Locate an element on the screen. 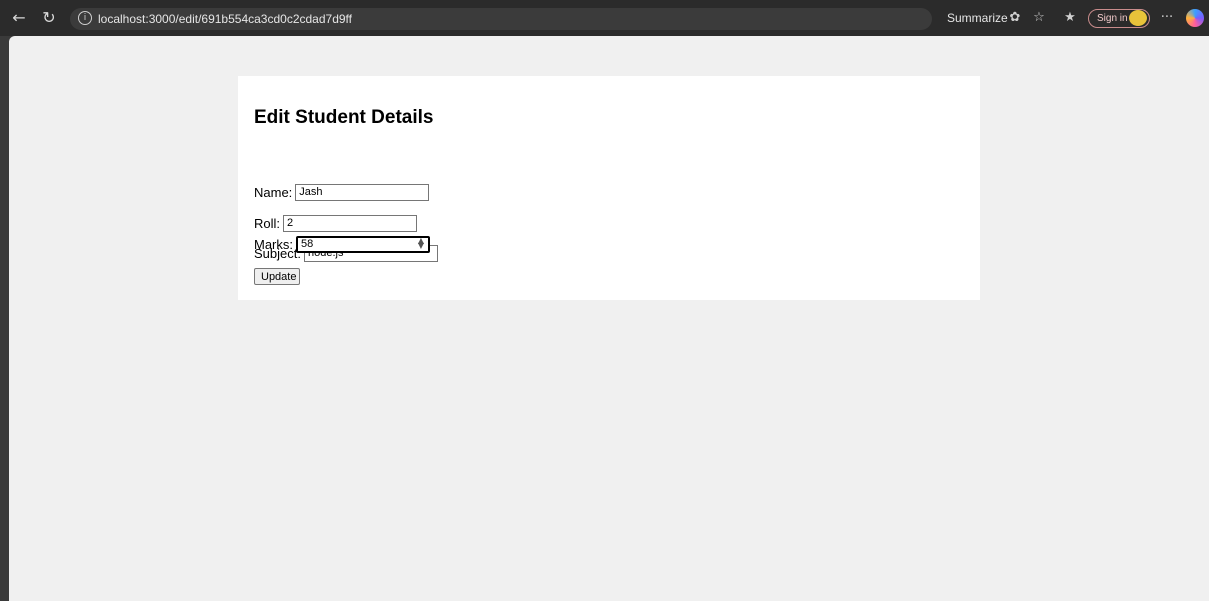 This screenshot has height=601, width=1209. marks-input-wrapper: 58 ▲ ▼ is located at coordinates (363, 244).